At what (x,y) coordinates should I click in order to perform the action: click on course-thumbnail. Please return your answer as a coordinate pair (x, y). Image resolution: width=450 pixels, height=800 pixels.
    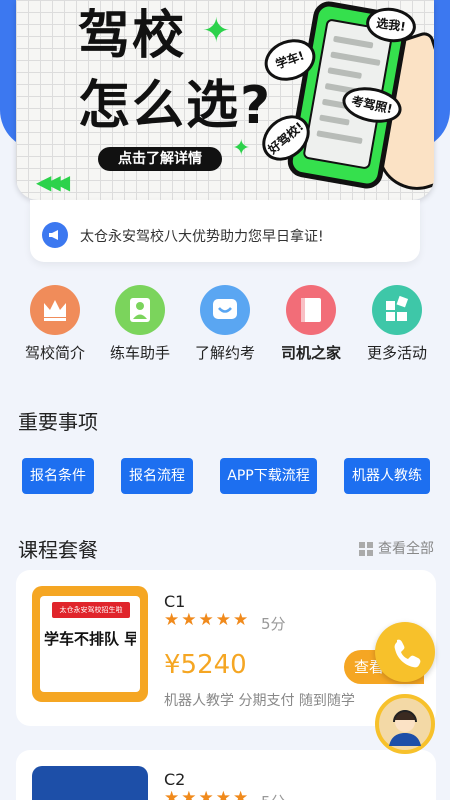
    Looking at the image, I should click on (90, 783).